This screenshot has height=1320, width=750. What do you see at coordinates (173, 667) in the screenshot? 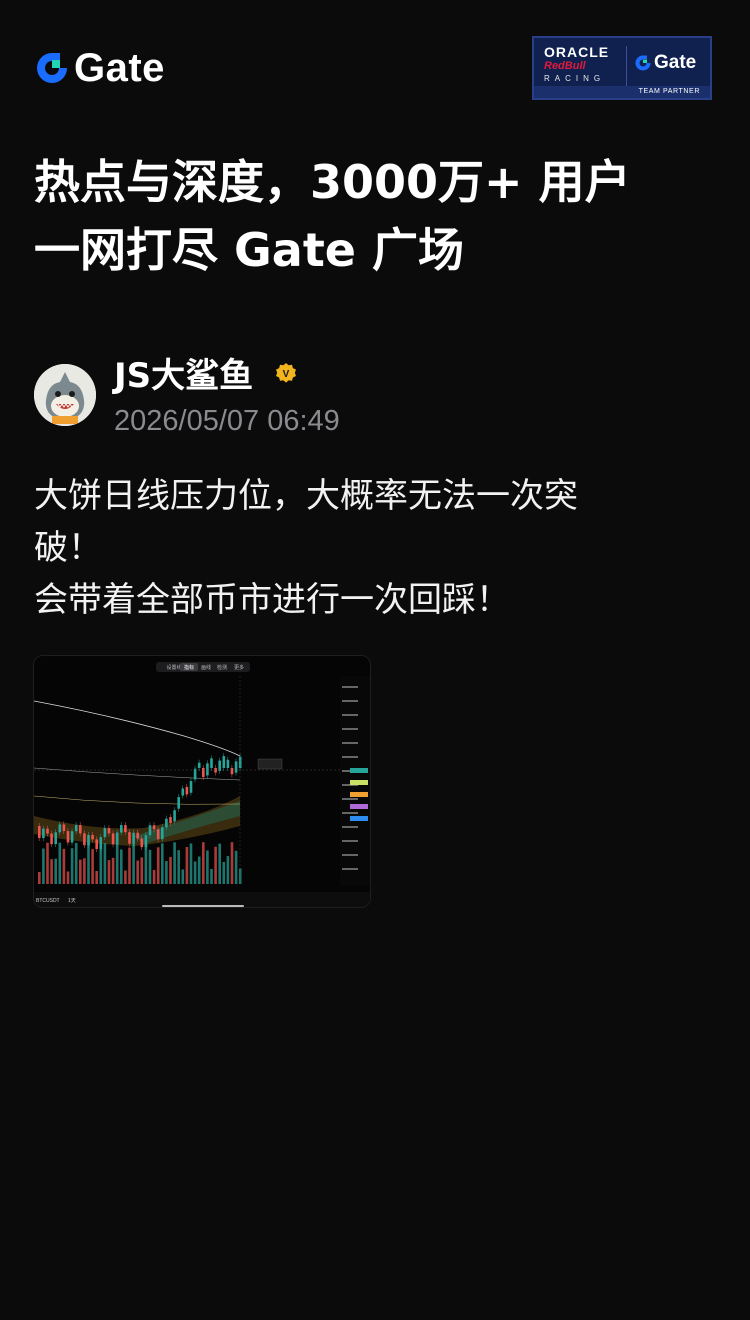
I see `chart-tab-0: 设置线` at bounding box center [173, 667].